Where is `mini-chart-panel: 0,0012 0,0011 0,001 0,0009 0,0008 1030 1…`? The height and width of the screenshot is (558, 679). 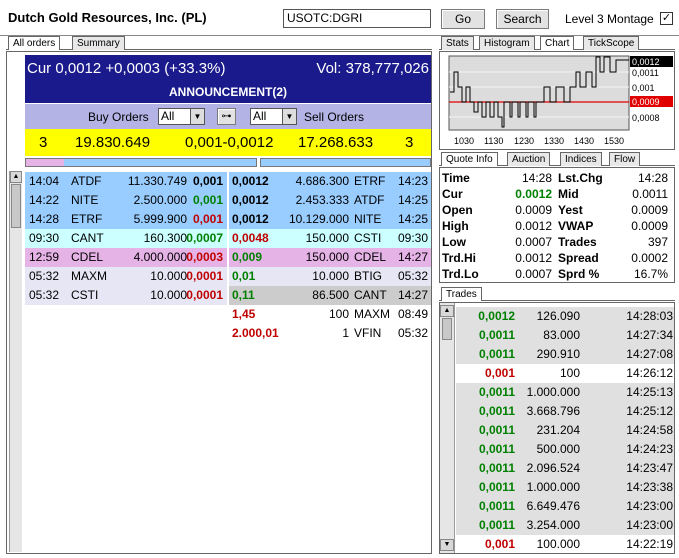
mini-chart-panel: 0,0012 0,0011 0,001 0,0009 0,0008 1030 1… is located at coordinates (557, 100).